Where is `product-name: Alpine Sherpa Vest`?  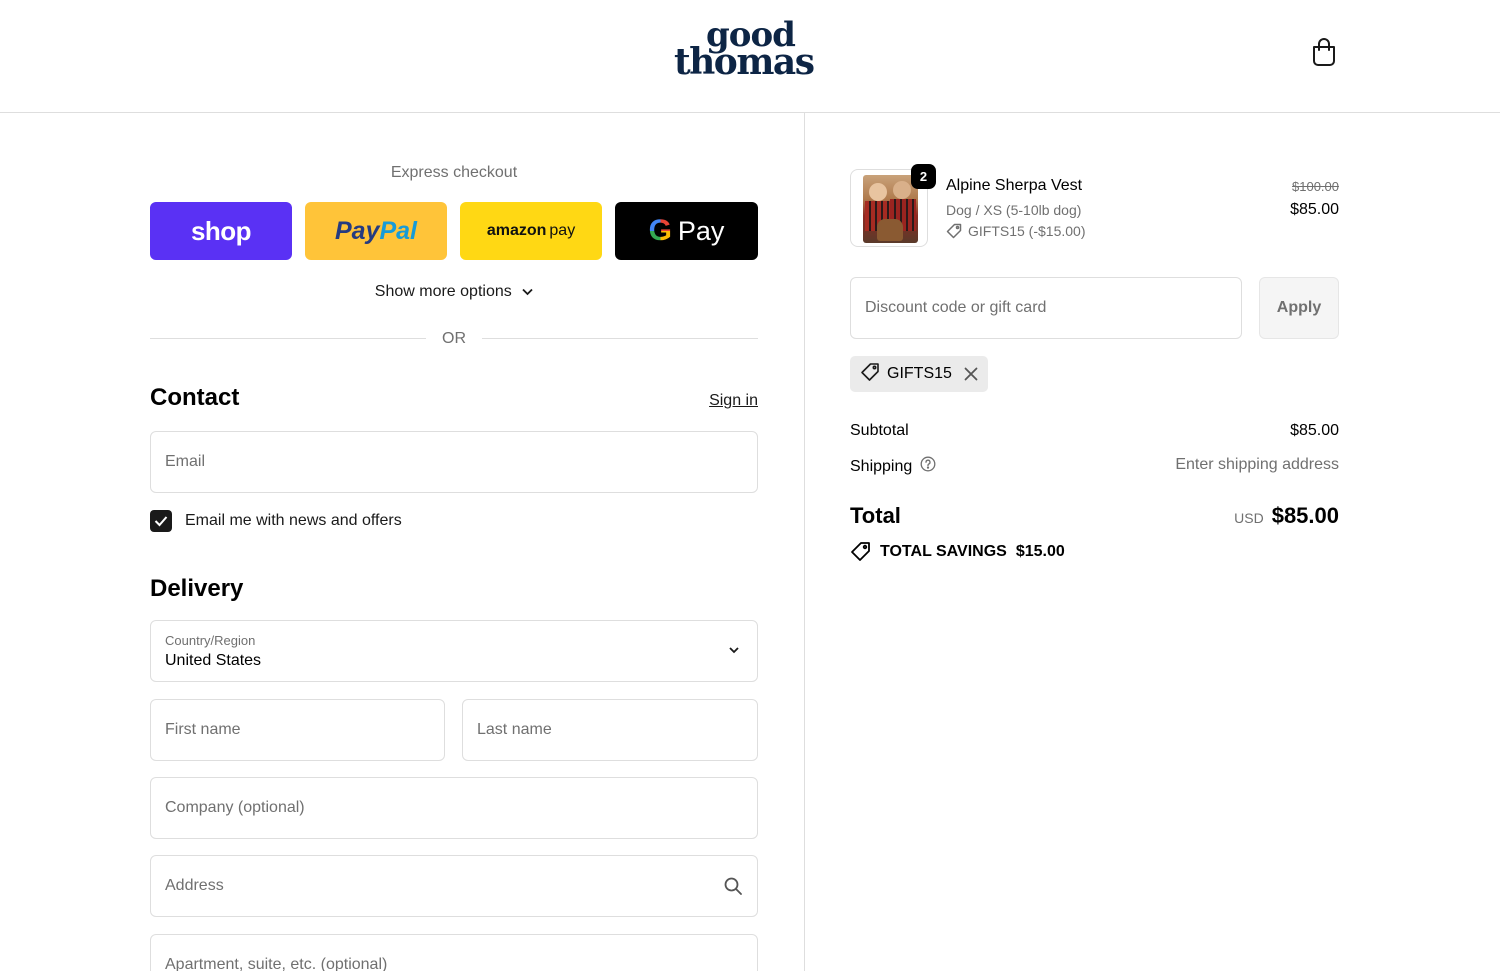
product-name: Alpine Sherpa Vest is located at coordinates (1014, 185).